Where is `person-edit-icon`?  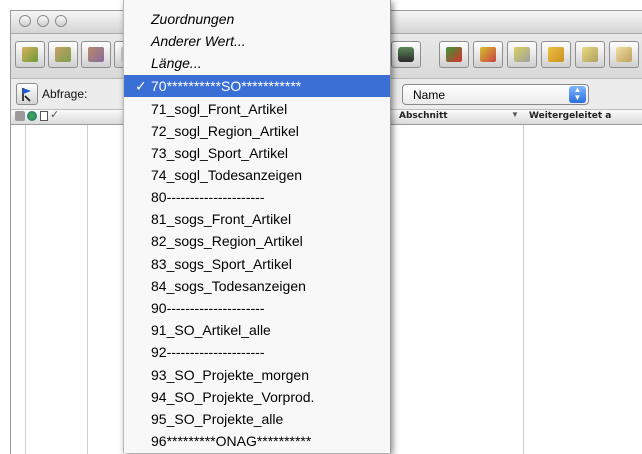
person-edit-icon is located at coordinates (30, 54).